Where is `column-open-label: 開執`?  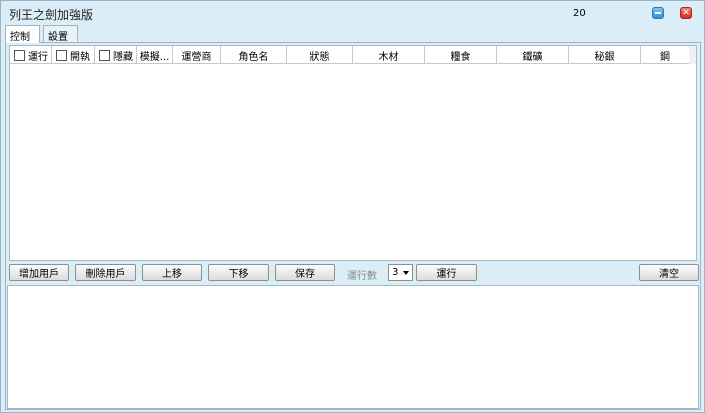 column-open-label: 開執 is located at coordinates (80, 57).